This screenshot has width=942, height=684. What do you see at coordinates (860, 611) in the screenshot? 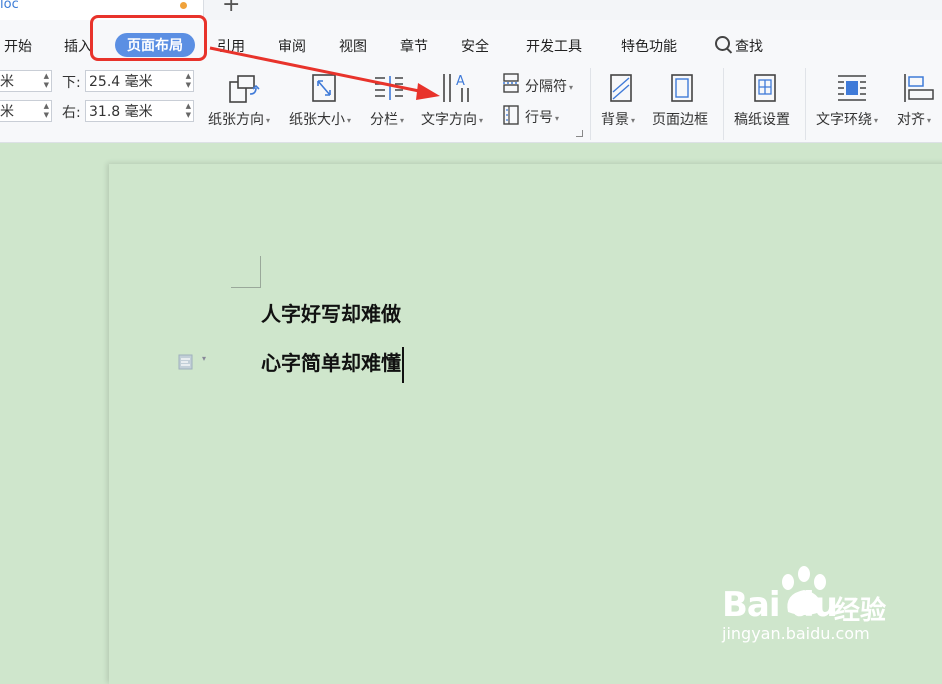
I see `watermark-brand-cn: 经验` at bounding box center [860, 611].